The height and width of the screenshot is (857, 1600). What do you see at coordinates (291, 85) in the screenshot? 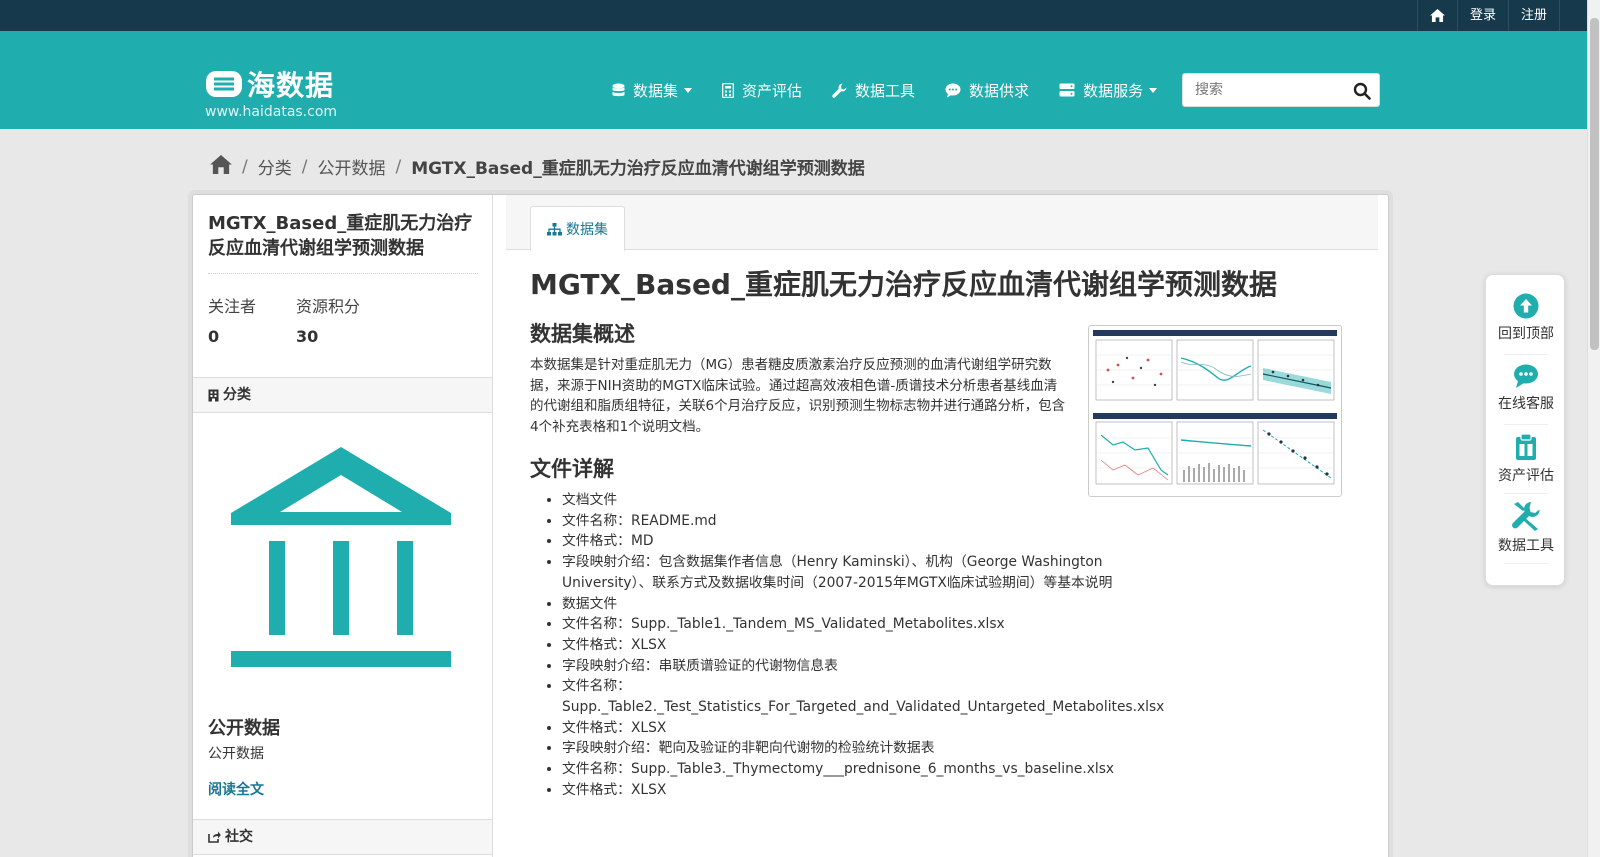
I see `brand-name: 海数据` at bounding box center [291, 85].